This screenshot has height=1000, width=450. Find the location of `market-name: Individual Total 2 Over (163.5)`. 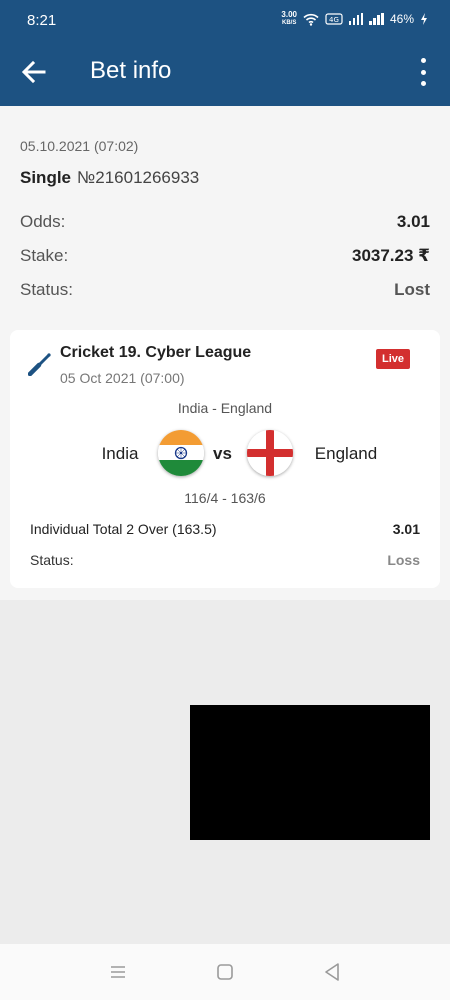

market-name: Individual Total 2 Over (163.5) is located at coordinates (123, 529).